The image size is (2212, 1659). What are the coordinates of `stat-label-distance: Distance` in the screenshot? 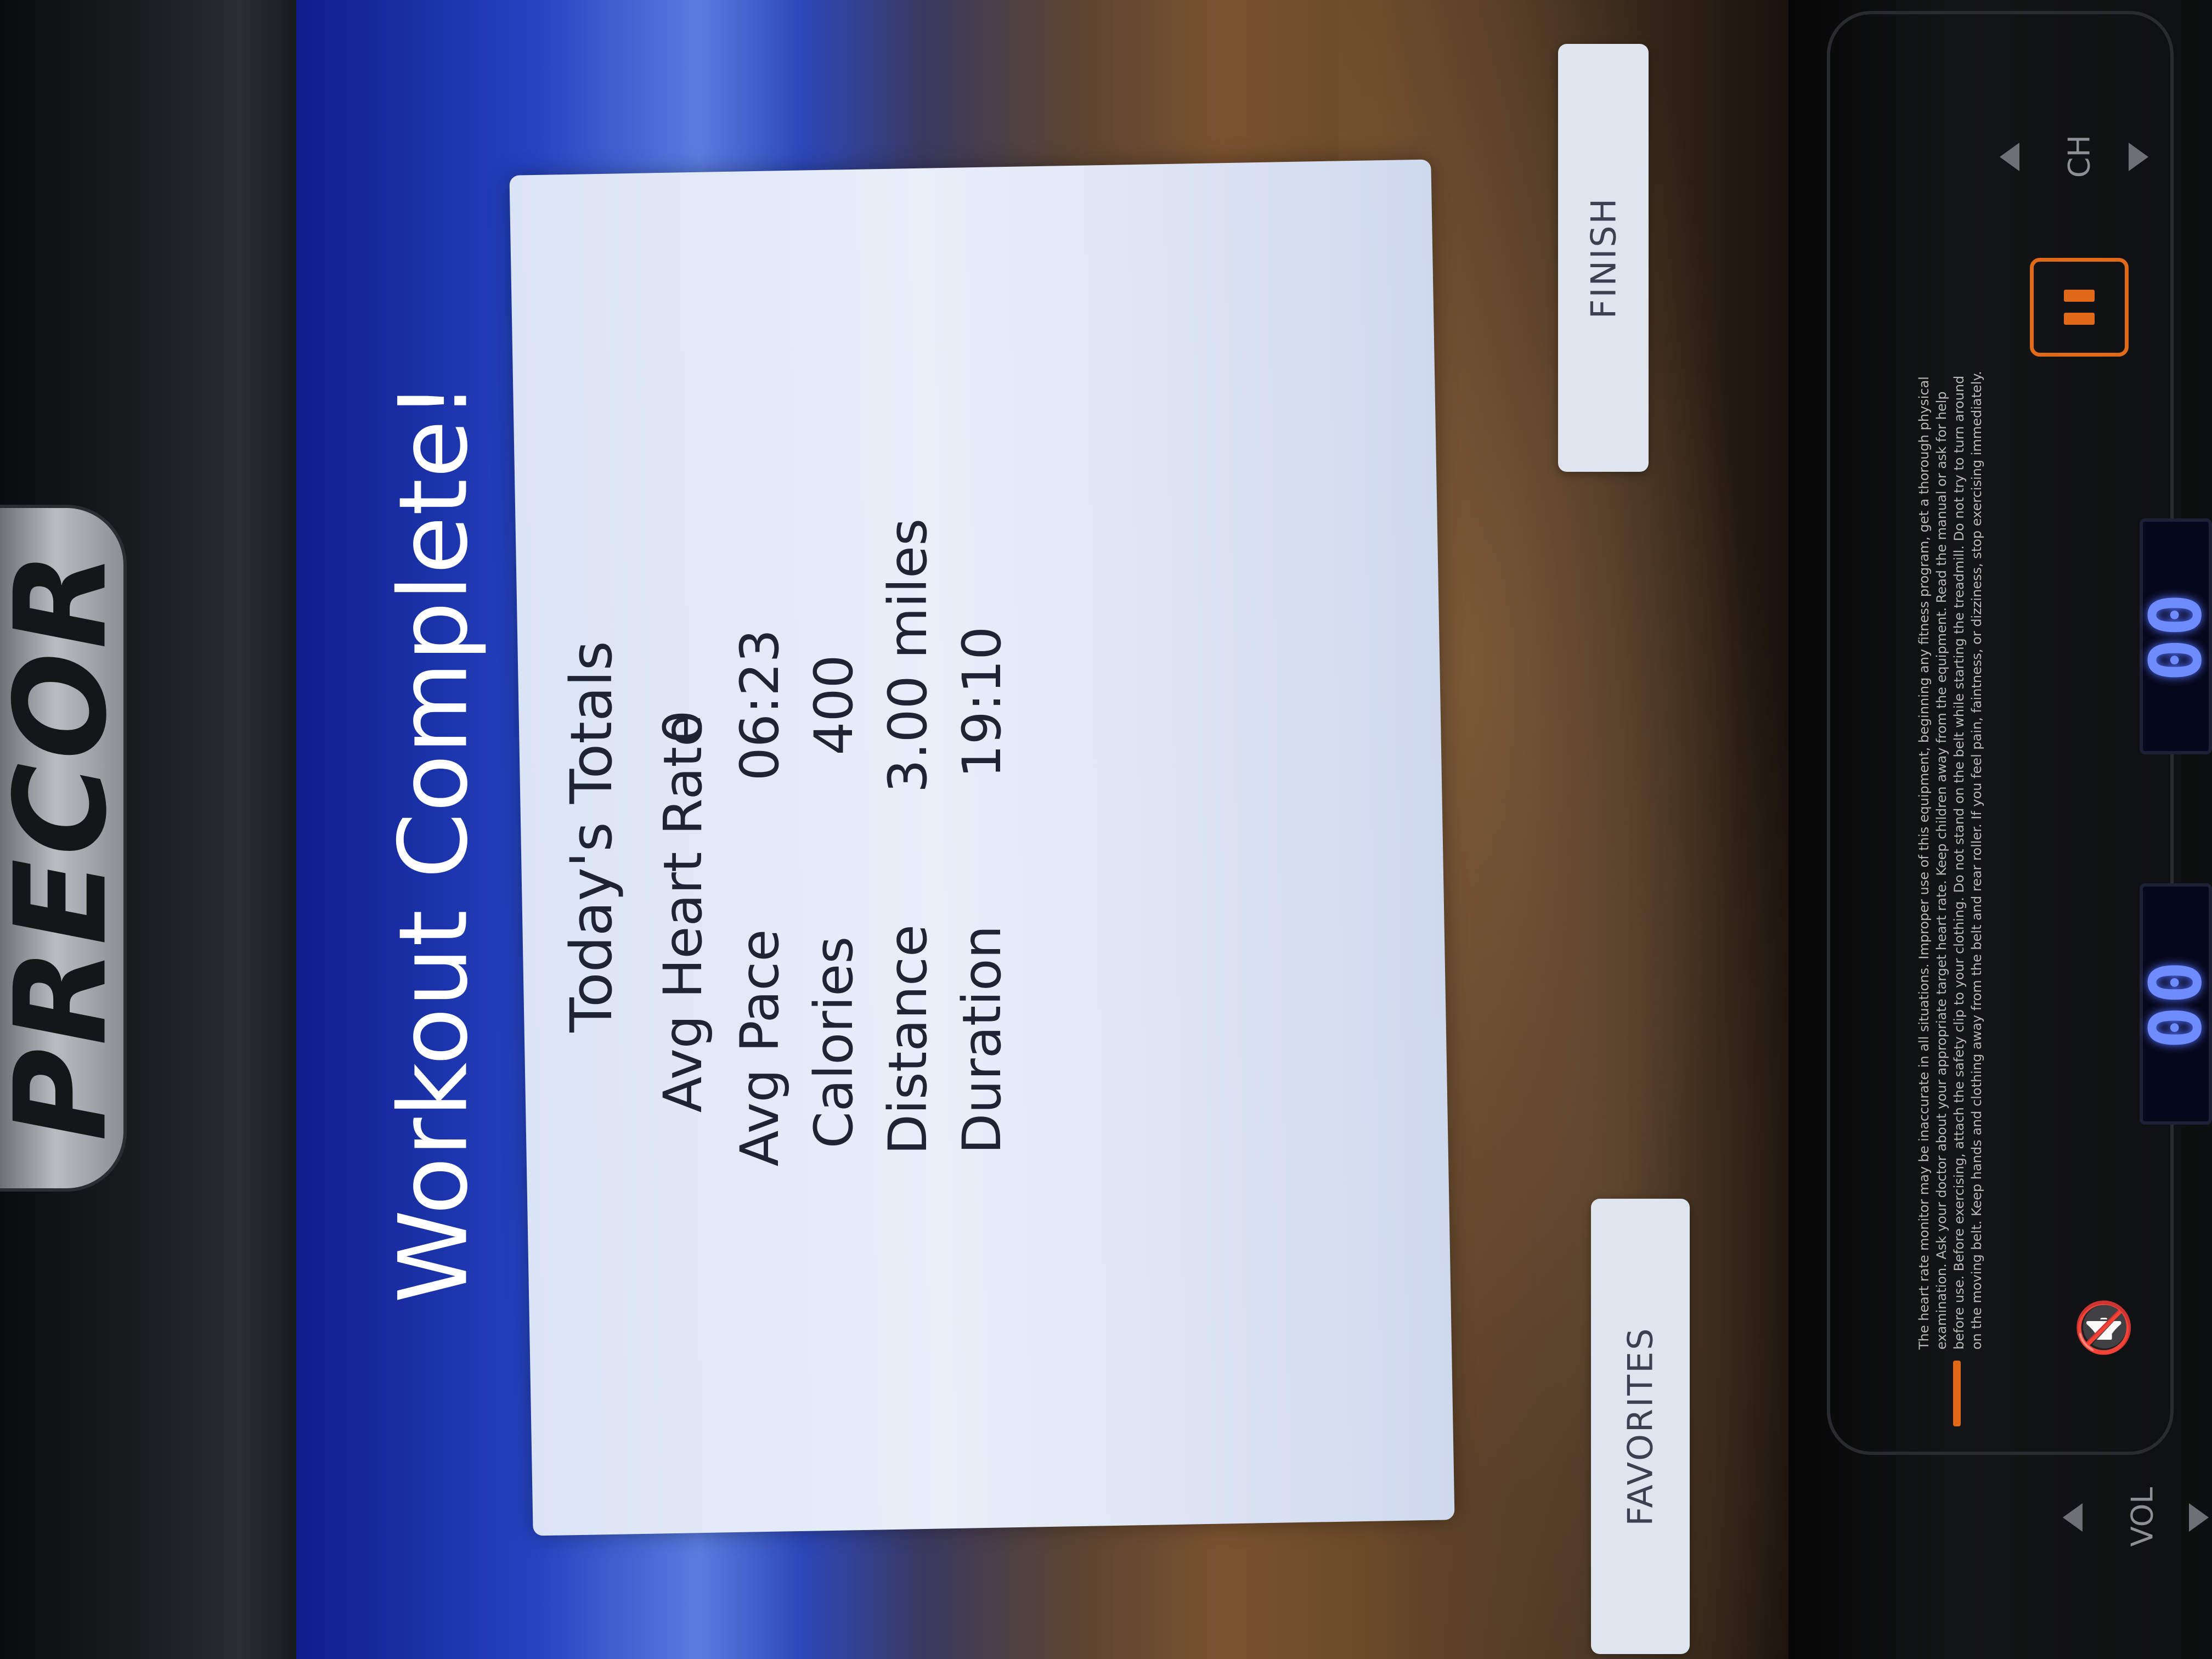 It's located at (908, 1039).